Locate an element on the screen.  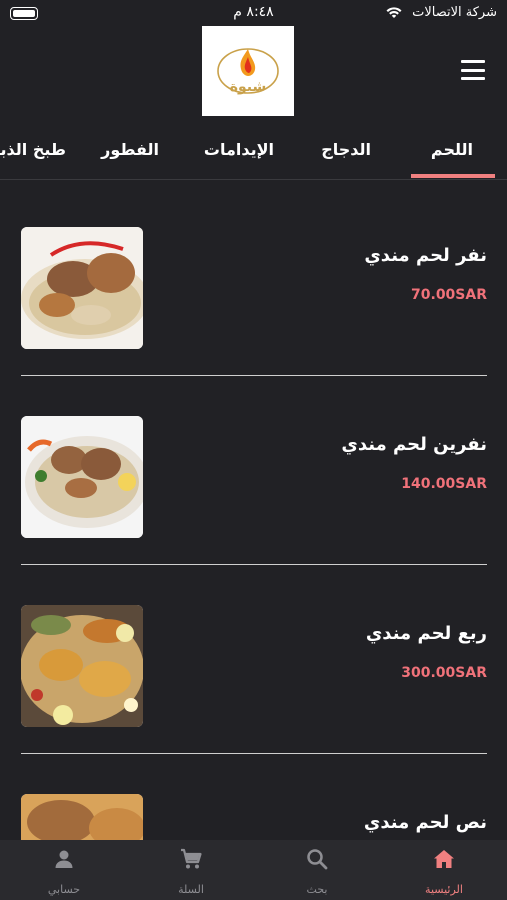
menu-item: نص لحم مندي is located at coordinates (253, 794).